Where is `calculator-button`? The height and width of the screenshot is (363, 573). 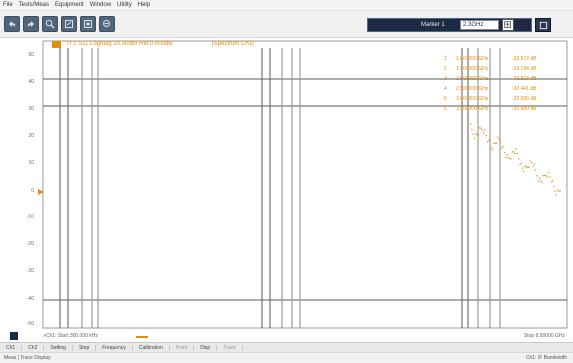
calculator-button is located at coordinates (508, 25).